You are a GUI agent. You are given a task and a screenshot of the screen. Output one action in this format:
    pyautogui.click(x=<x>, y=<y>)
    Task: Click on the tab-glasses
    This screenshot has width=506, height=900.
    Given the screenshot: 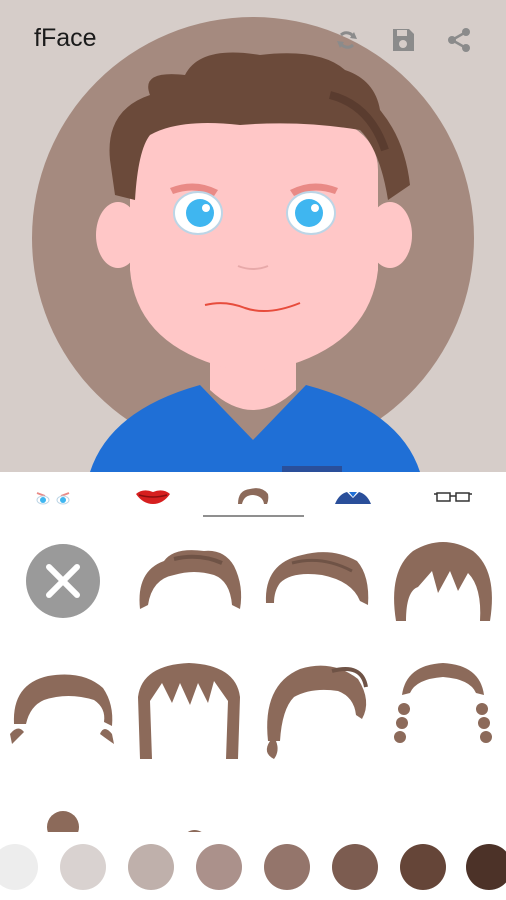 What is the action you would take?
    pyautogui.click(x=453, y=496)
    